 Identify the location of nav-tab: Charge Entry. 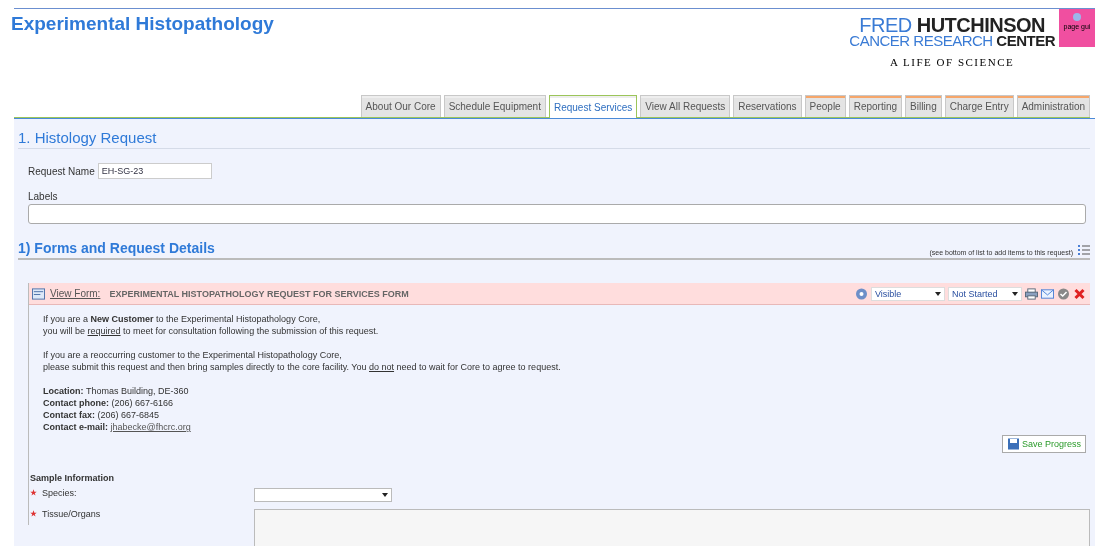
(979, 106).